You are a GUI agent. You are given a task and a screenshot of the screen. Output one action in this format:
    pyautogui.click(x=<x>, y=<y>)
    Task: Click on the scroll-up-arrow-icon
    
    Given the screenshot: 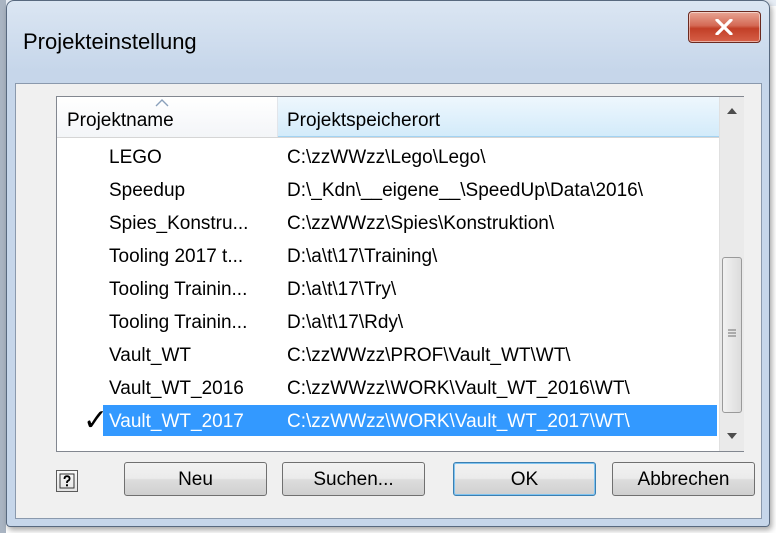 What is the action you would take?
    pyautogui.click(x=732, y=111)
    